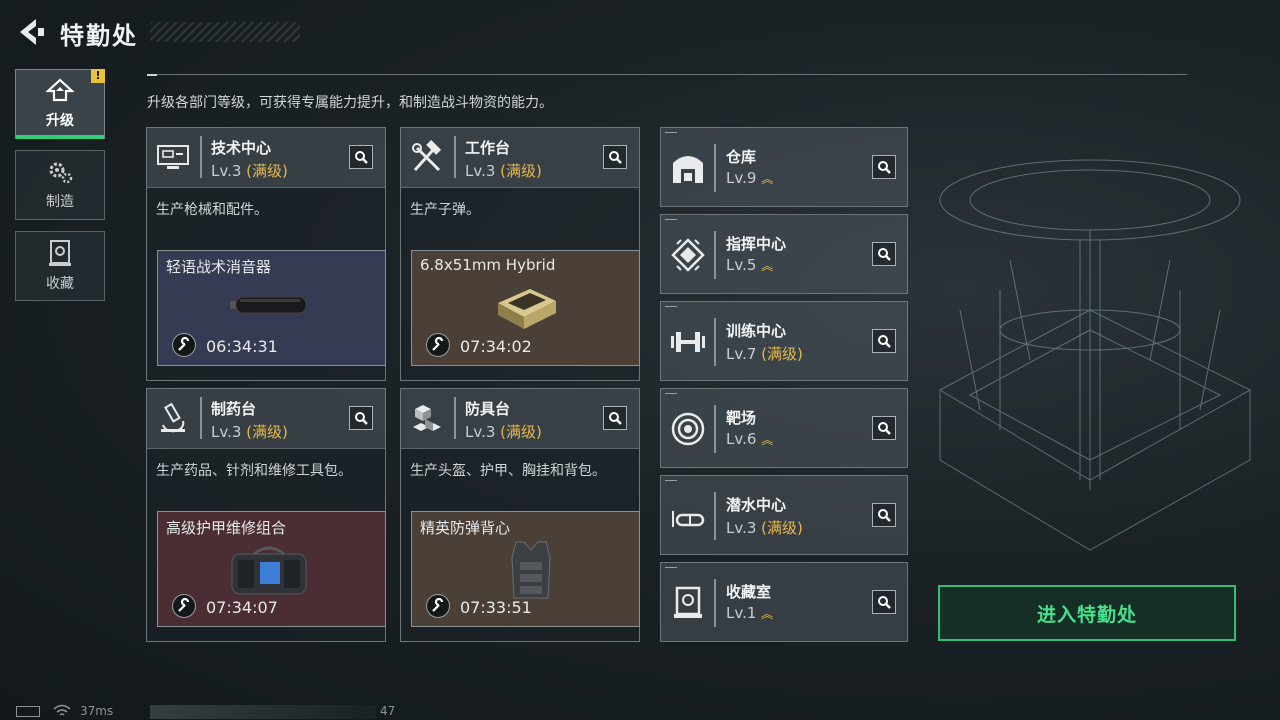 The height and width of the screenshot is (720, 1280). Describe the element at coordinates (784, 602) in the screenshot. I see `facility-collection-room: 收藏室 Lv.1 ︽` at that location.